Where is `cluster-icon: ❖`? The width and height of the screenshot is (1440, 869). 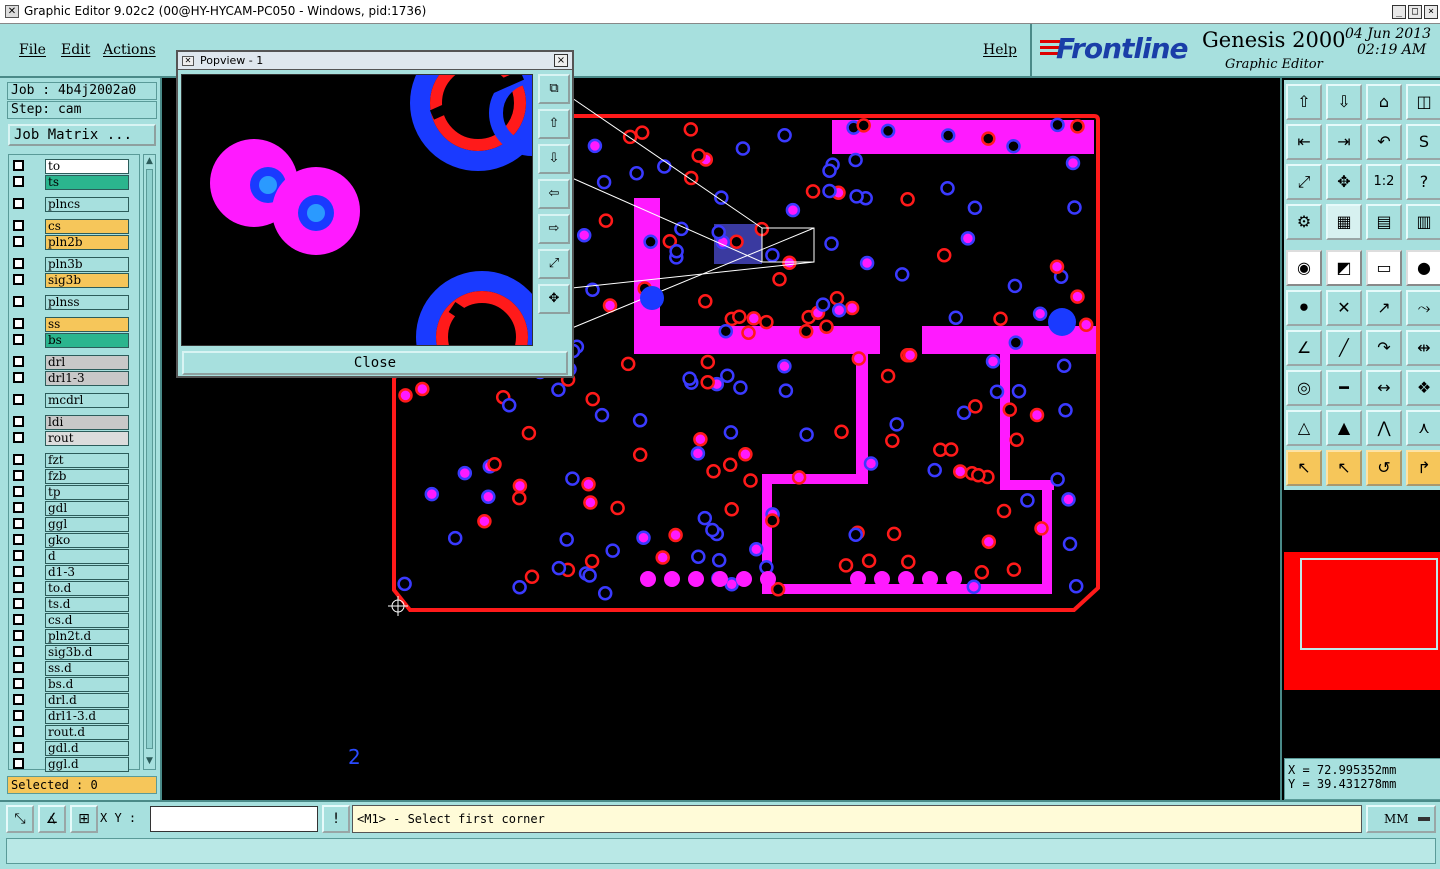
cluster-icon: ❖ is located at coordinates (1423, 388).